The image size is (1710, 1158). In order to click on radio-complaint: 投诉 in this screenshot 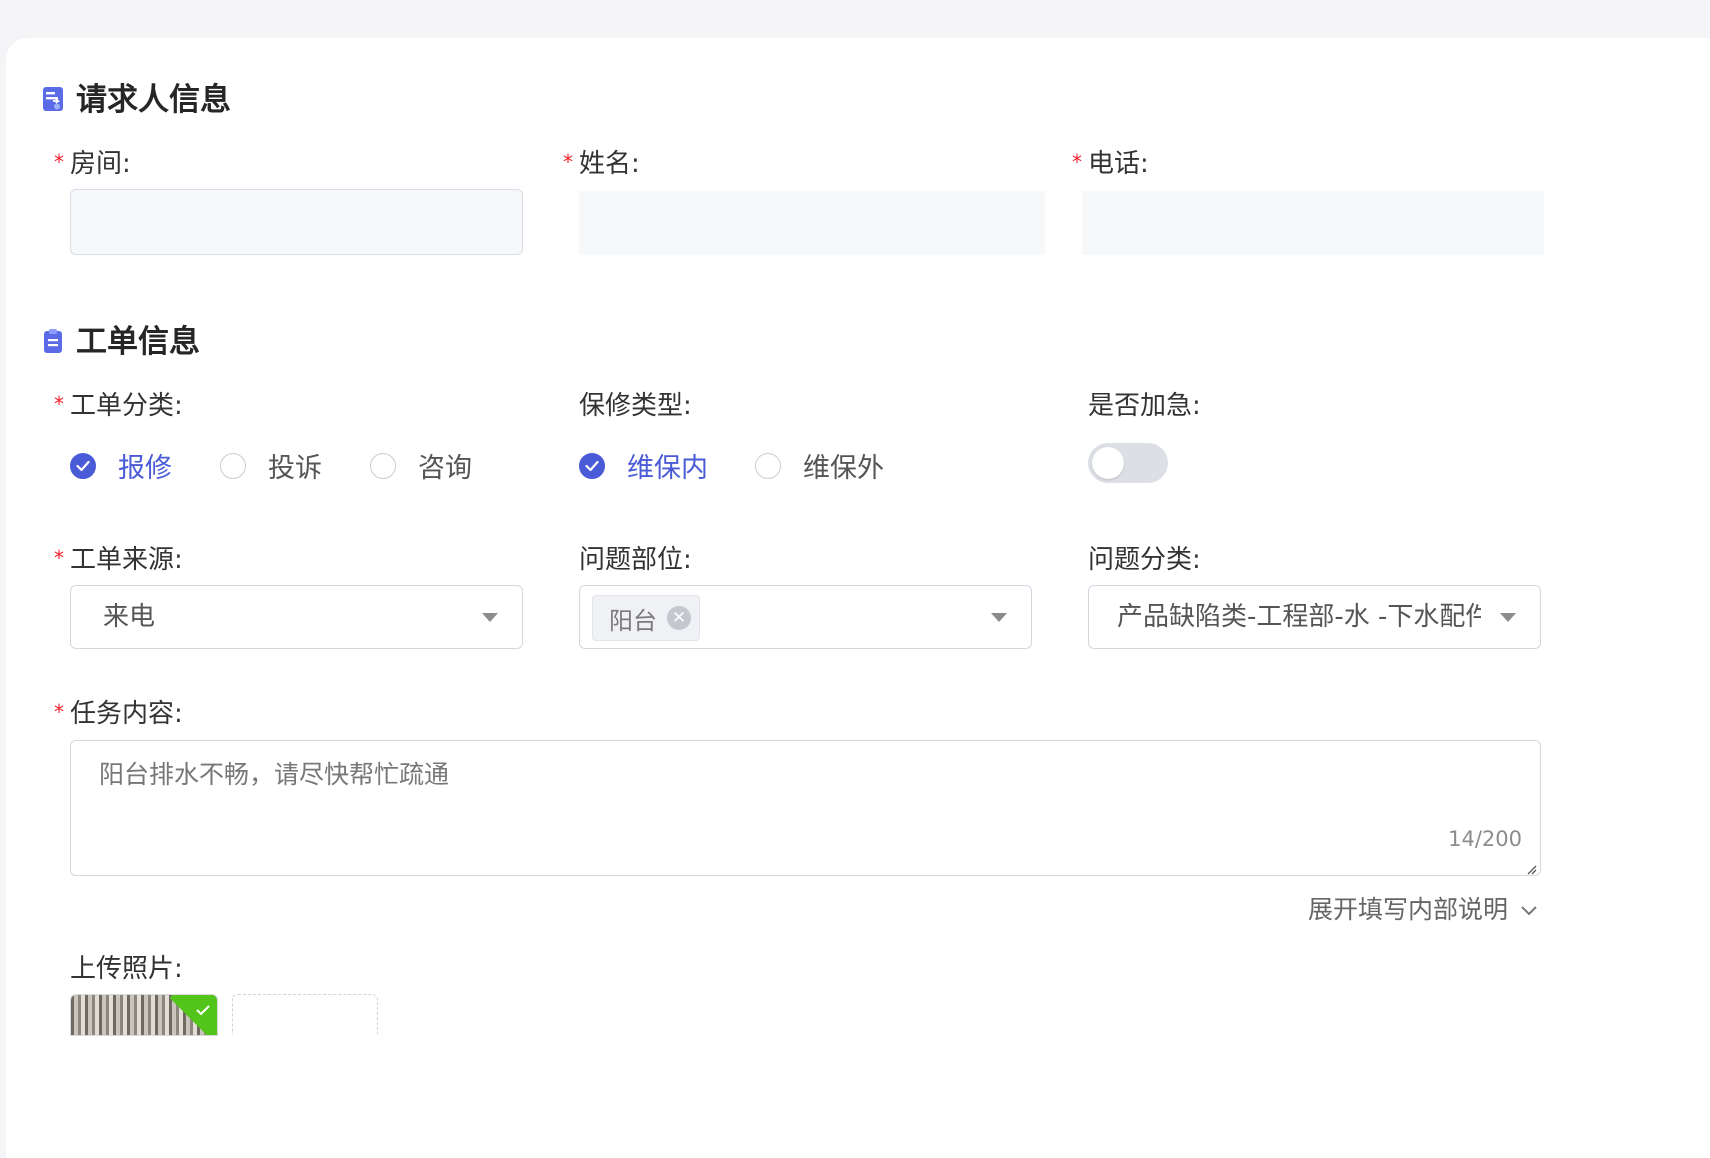, I will do `click(271, 465)`.